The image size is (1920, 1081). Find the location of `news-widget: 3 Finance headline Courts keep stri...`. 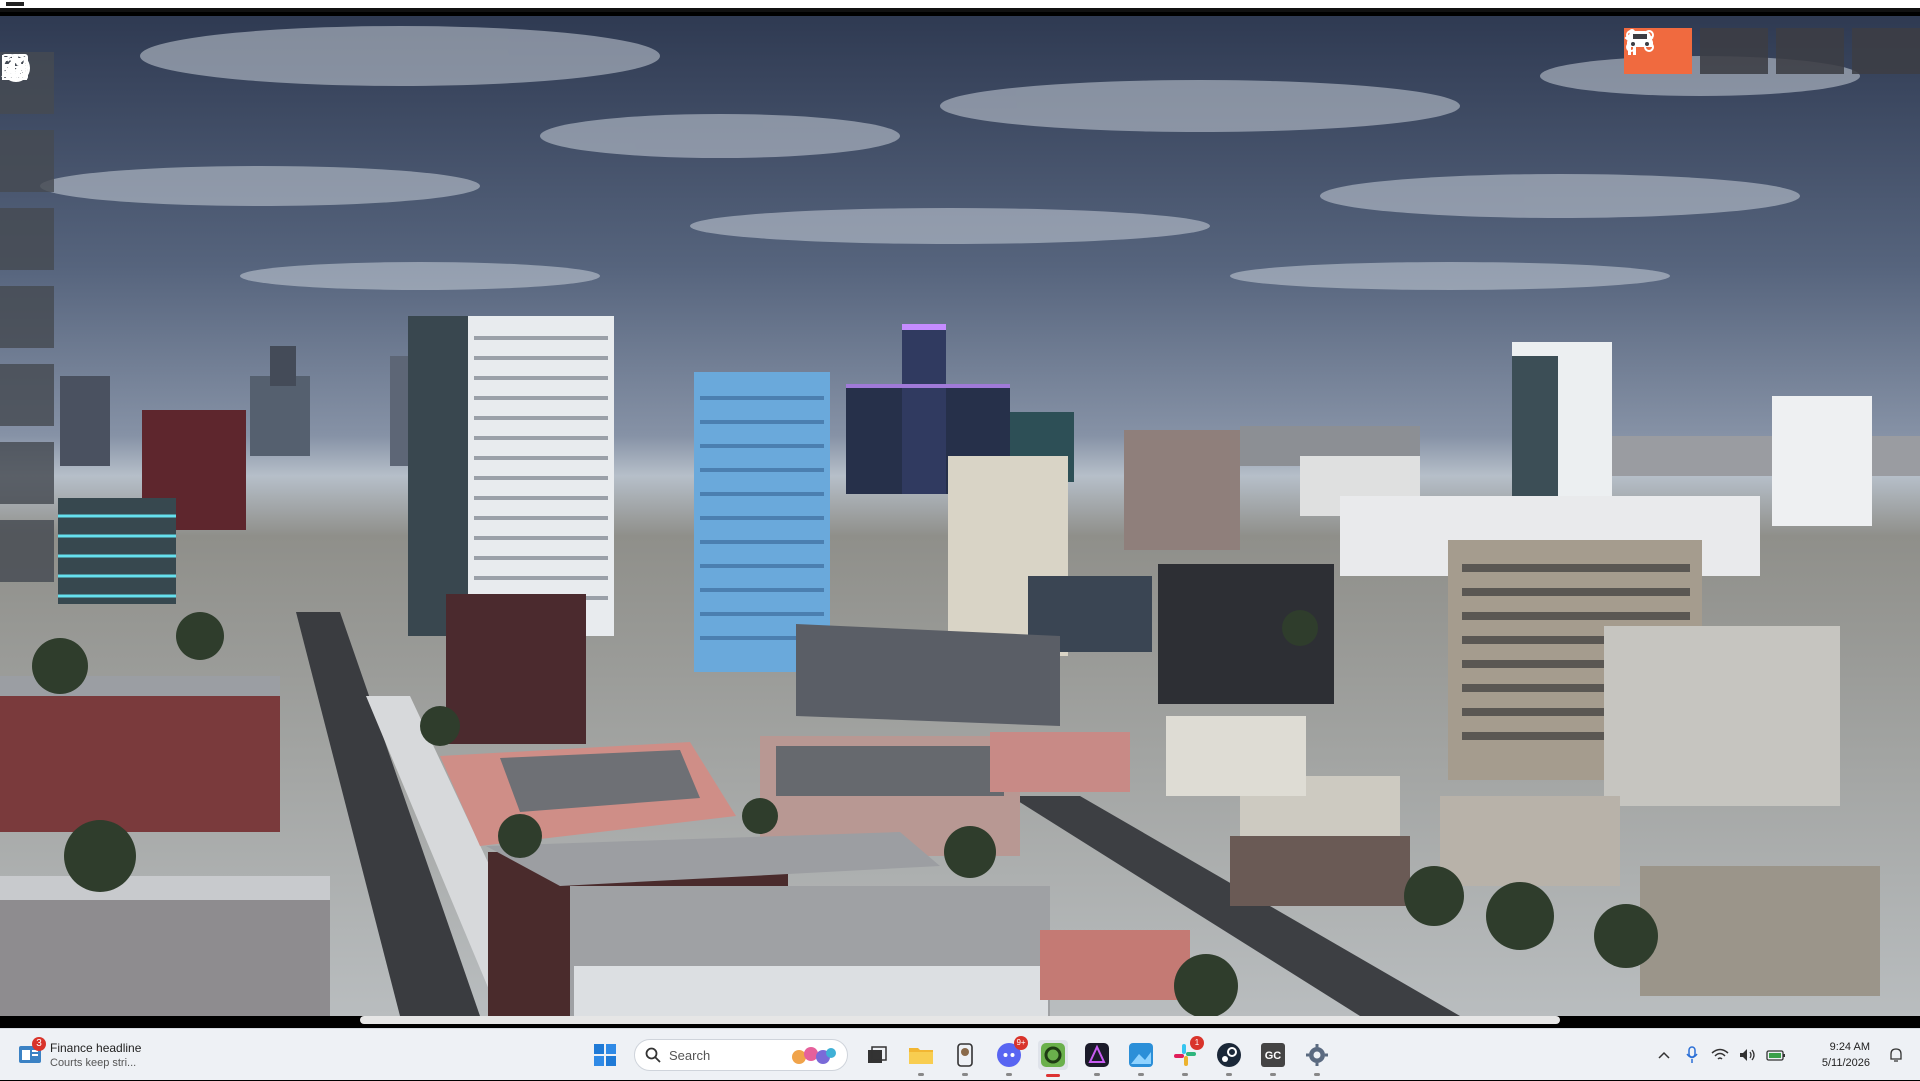

news-widget: 3 Finance headline Courts keep stri... is located at coordinates (118, 1057).